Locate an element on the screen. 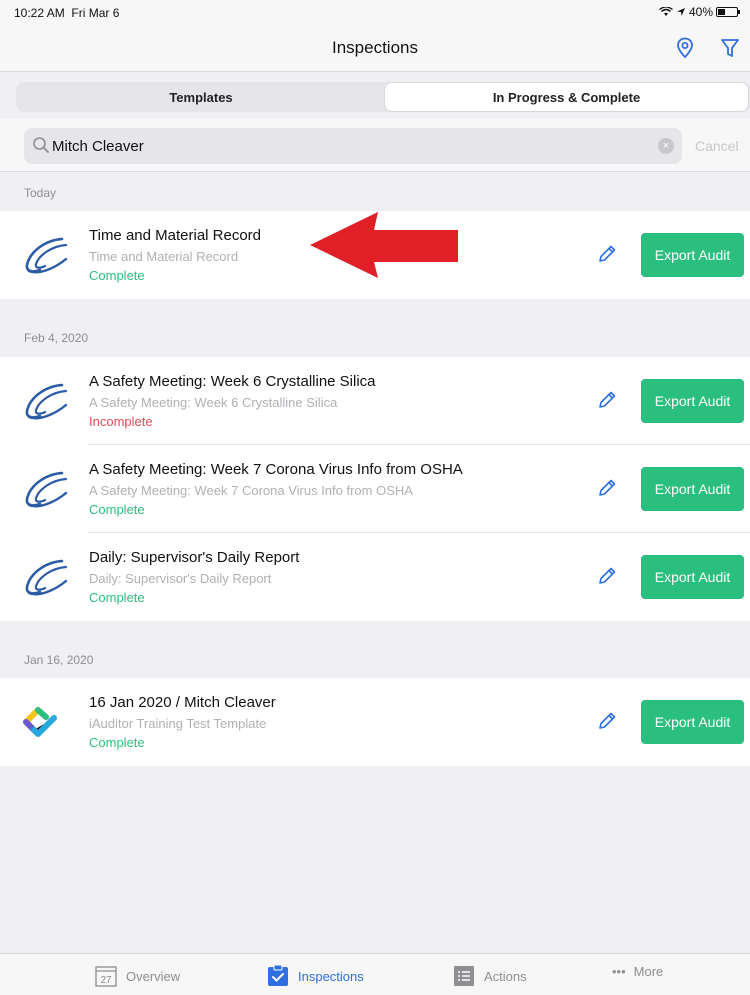 Image resolution: width=750 pixels, height=995 pixels. section-header-label: Today is located at coordinates (40, 193).